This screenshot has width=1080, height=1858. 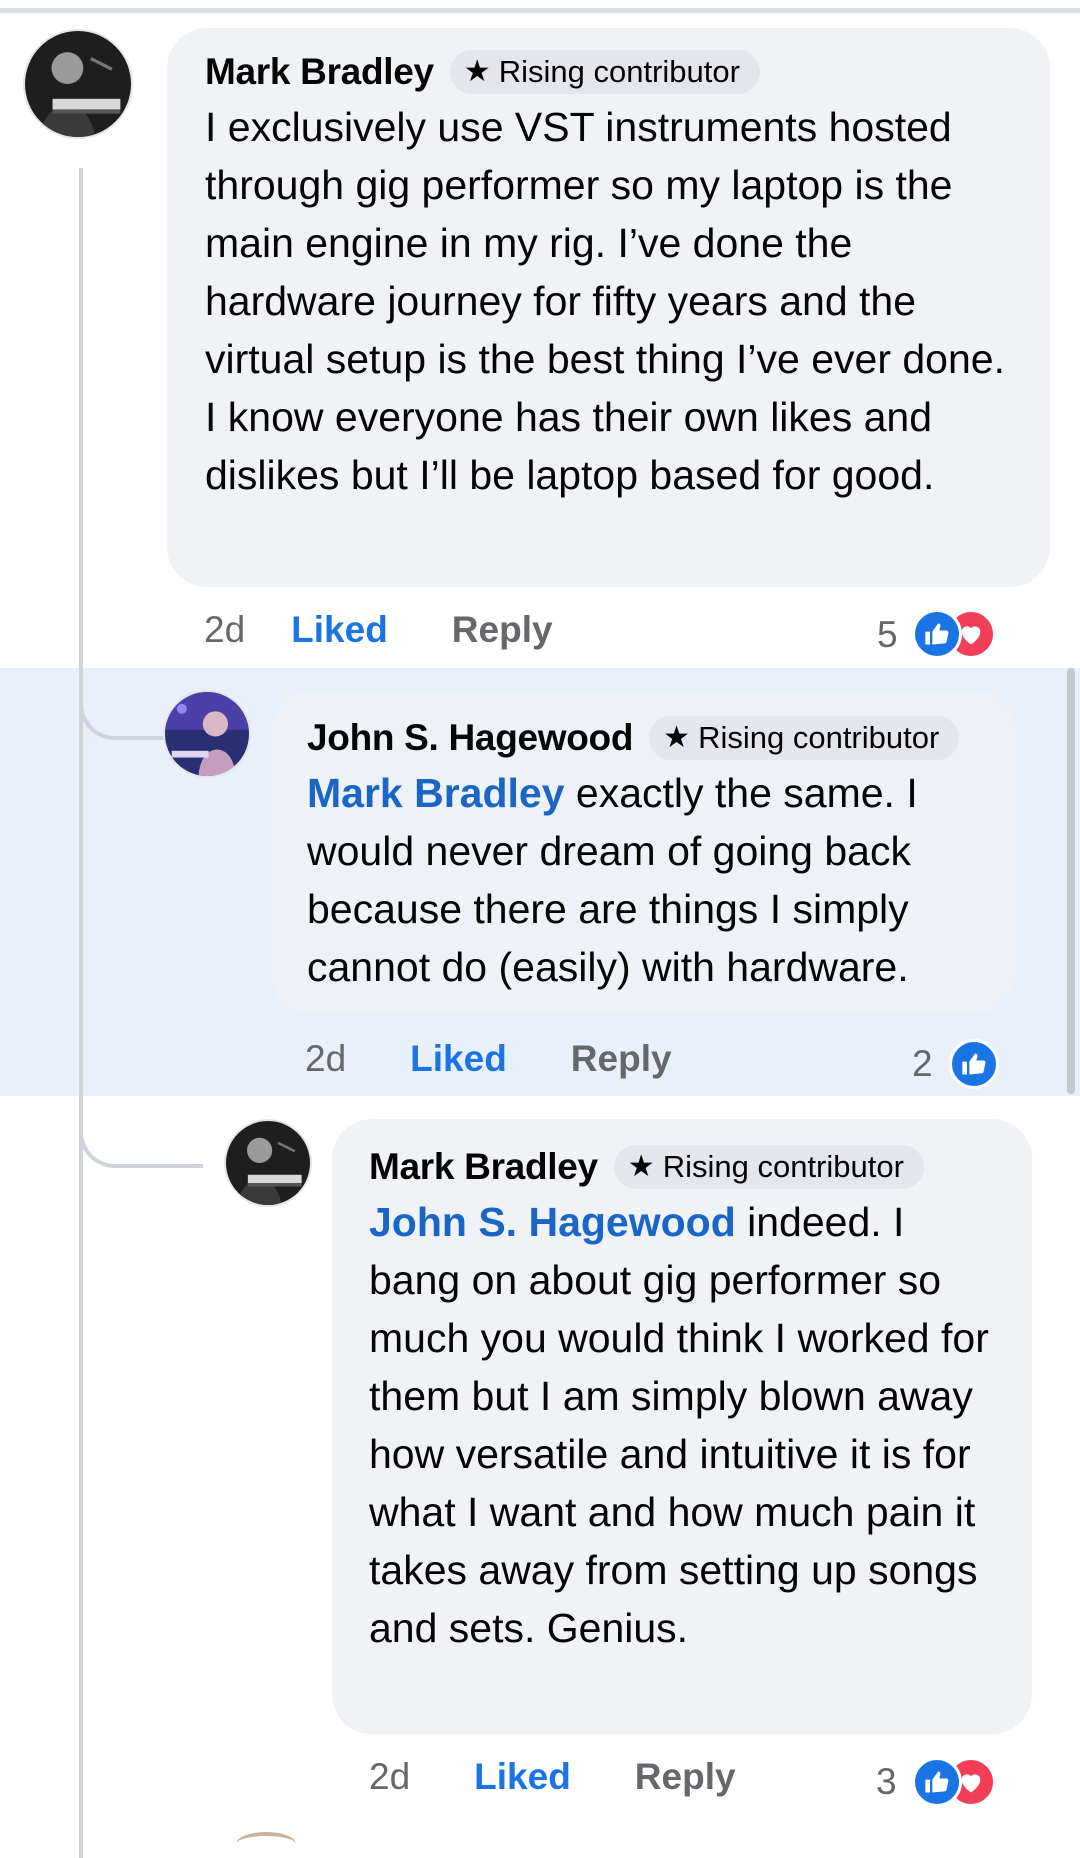 I want to click on next-comment-avatar-partial, so click(x=266, y=1844).